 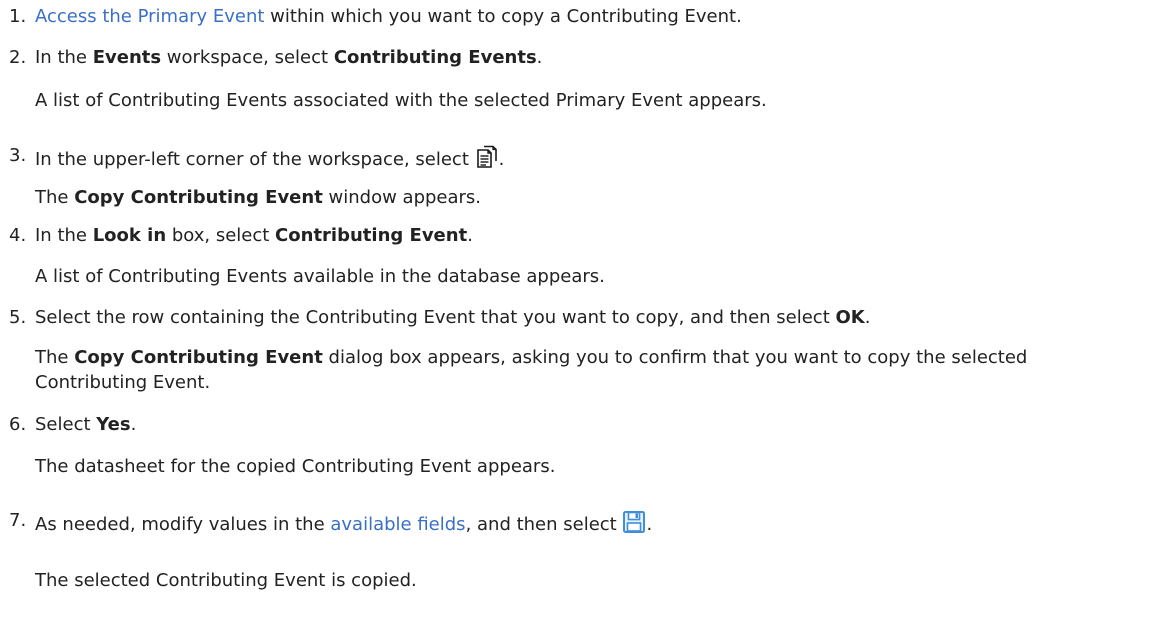 I want to click on access-primary-event-link: Access the Primary Event, so click(x=149, y=16).